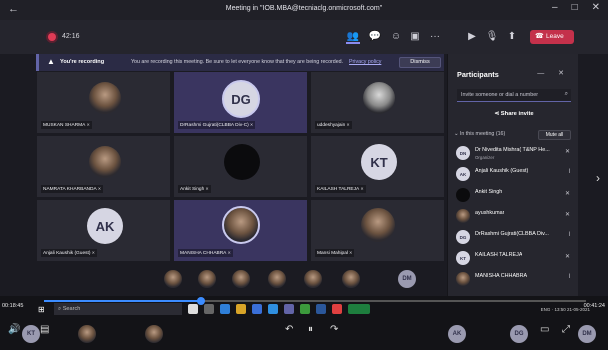 Image resolution: width=608 pixels, height=350 pixels. What do you see at coordinates (415, 37) in the screenshot?
I see `rooms-icon: ▣` at bounding box center [415, 37].